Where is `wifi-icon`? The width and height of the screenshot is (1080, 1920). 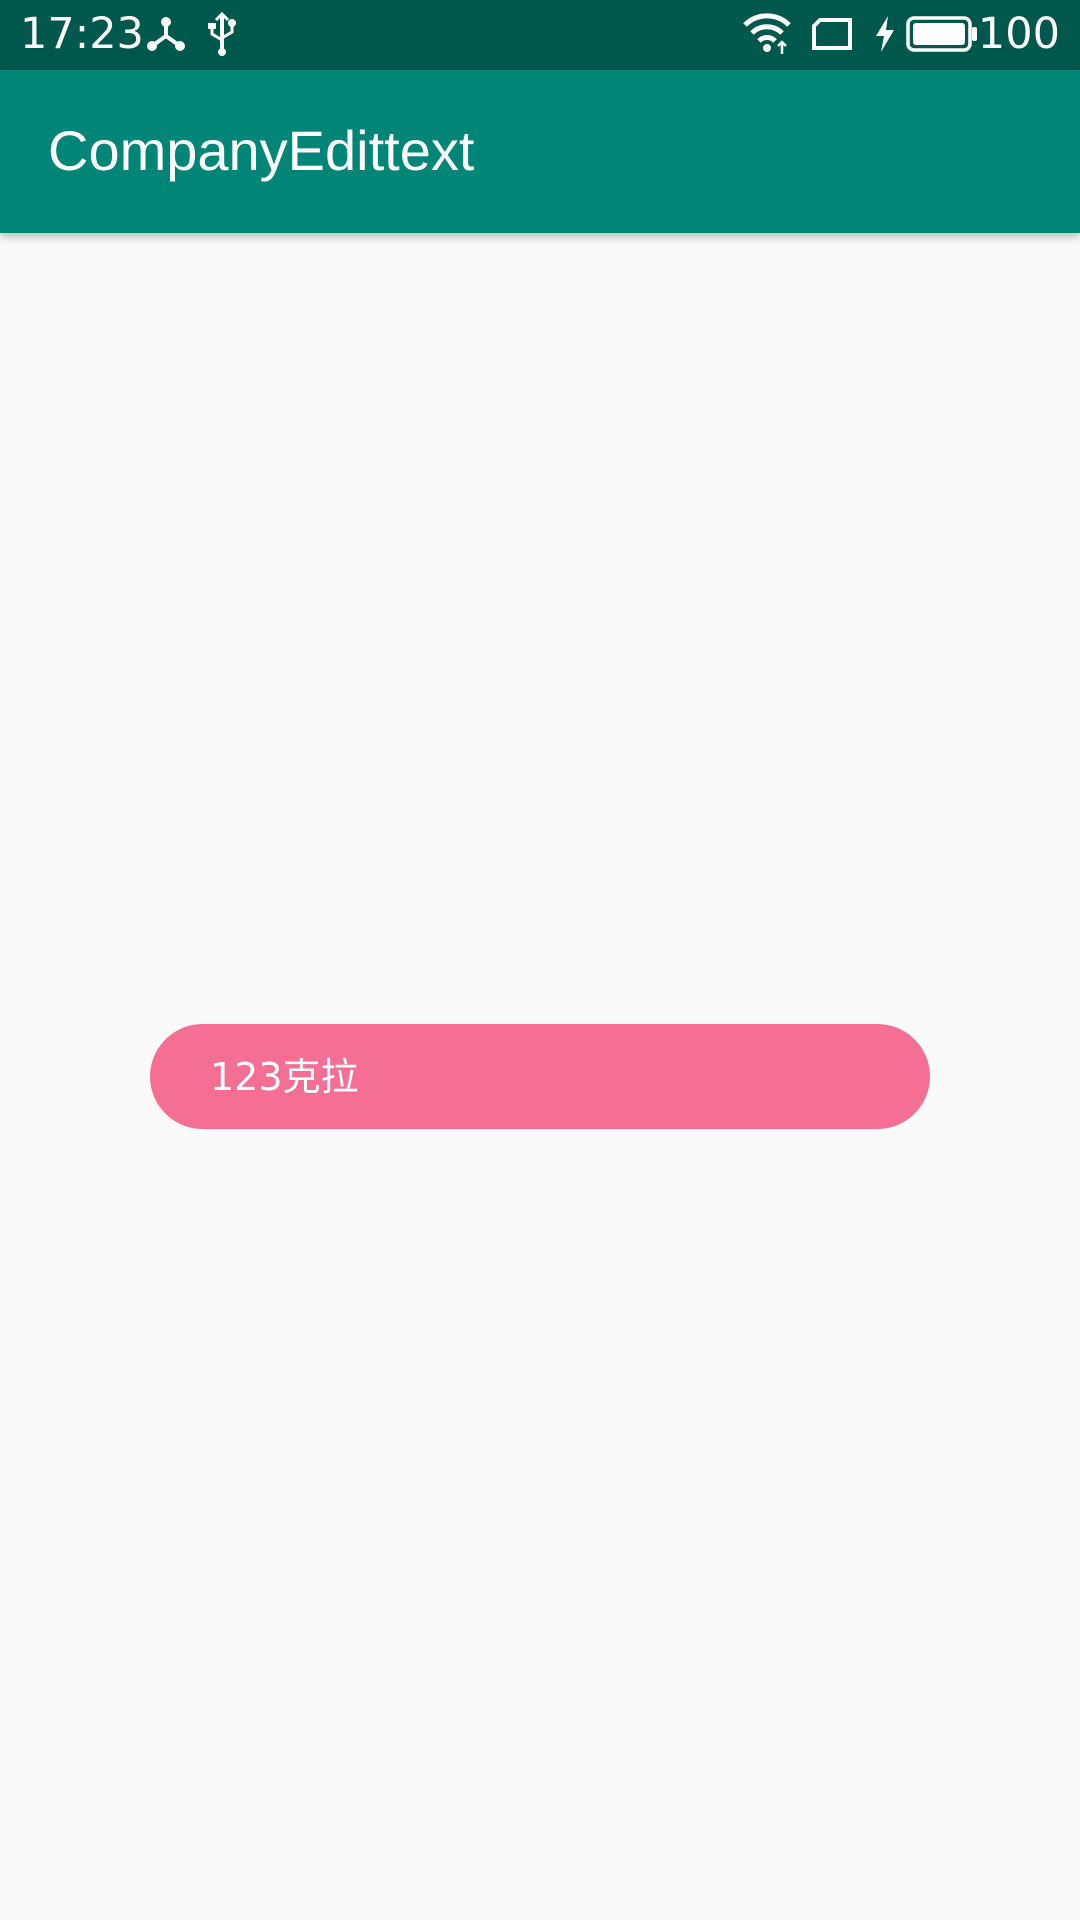
wifi-icon is located at coordinates (767, 33).